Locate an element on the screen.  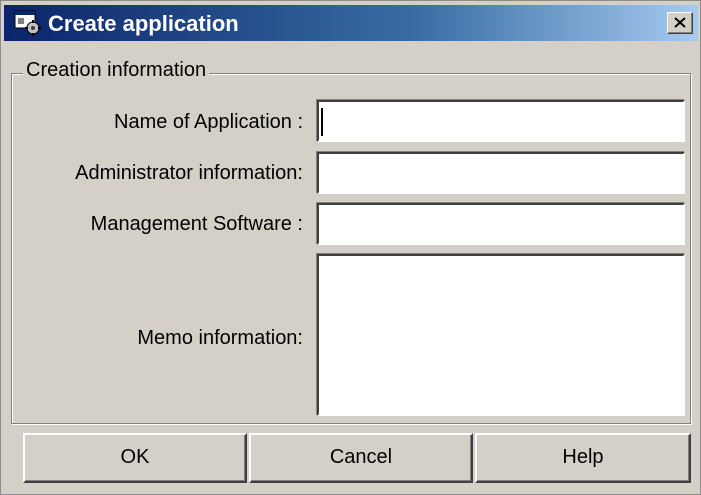
window-title: Create application is located at coordinates (143, 23).